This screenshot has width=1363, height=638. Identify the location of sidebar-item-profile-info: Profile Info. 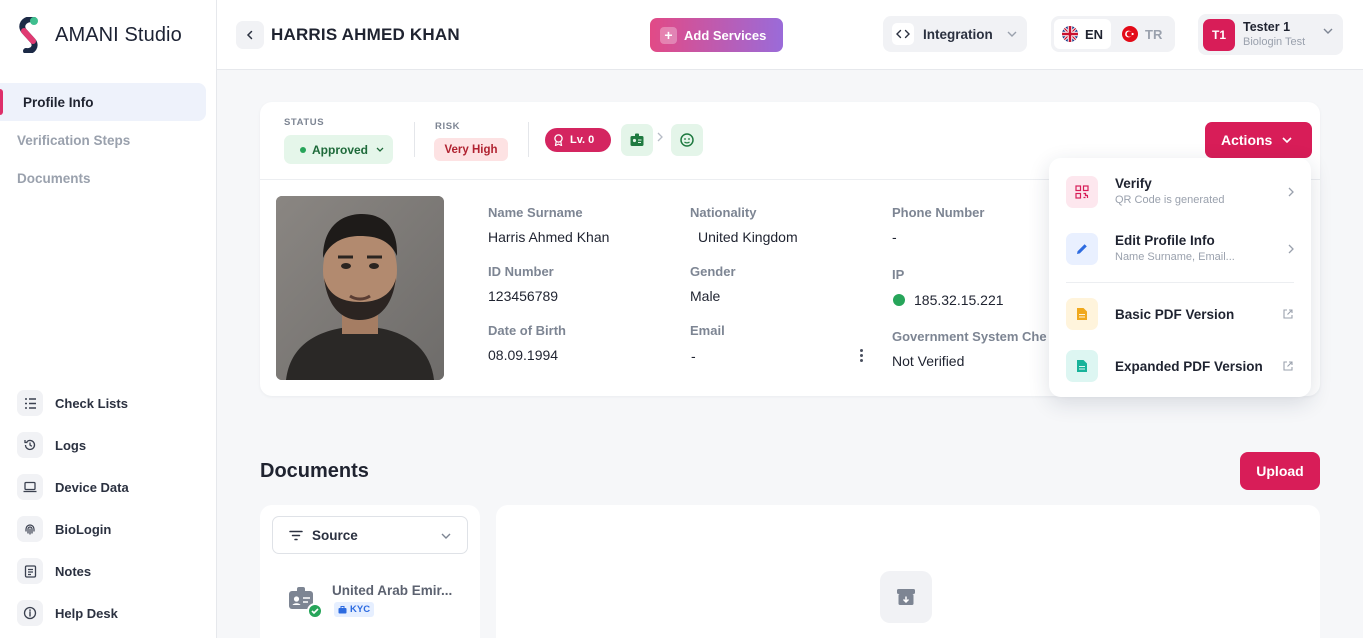
(103, 102).